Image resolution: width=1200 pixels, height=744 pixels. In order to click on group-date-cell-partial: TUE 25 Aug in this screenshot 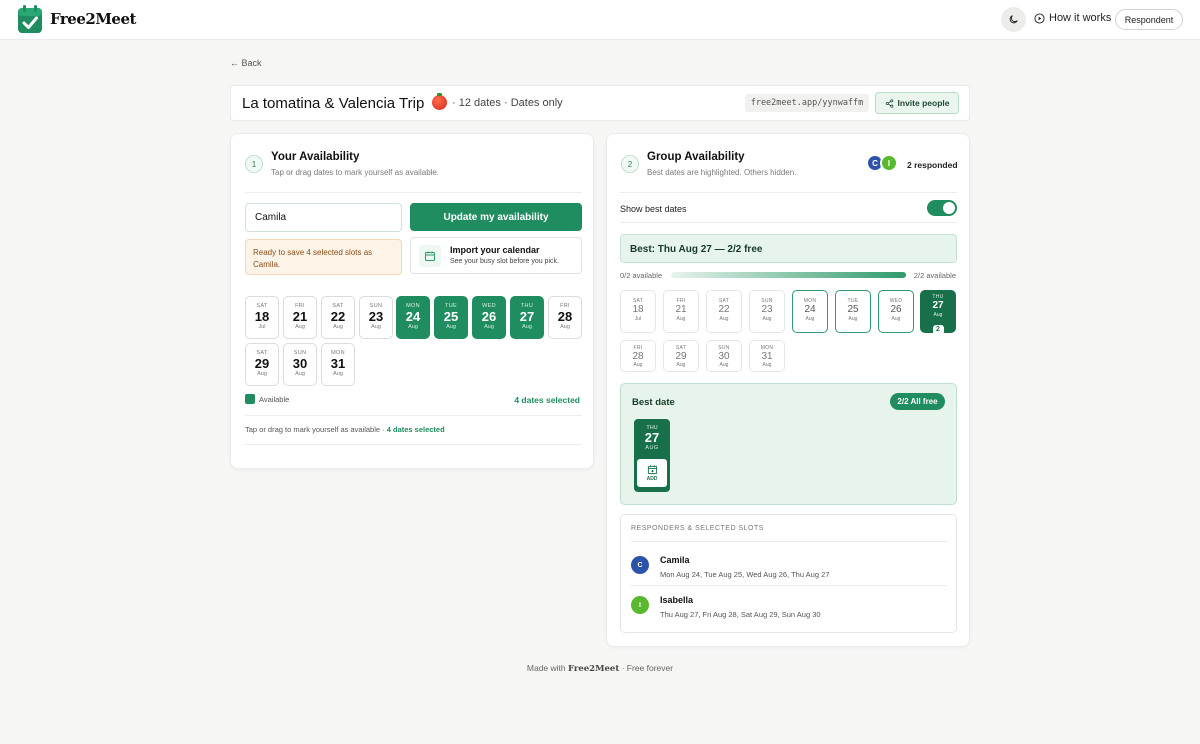, I will do `click(853, 311)`.